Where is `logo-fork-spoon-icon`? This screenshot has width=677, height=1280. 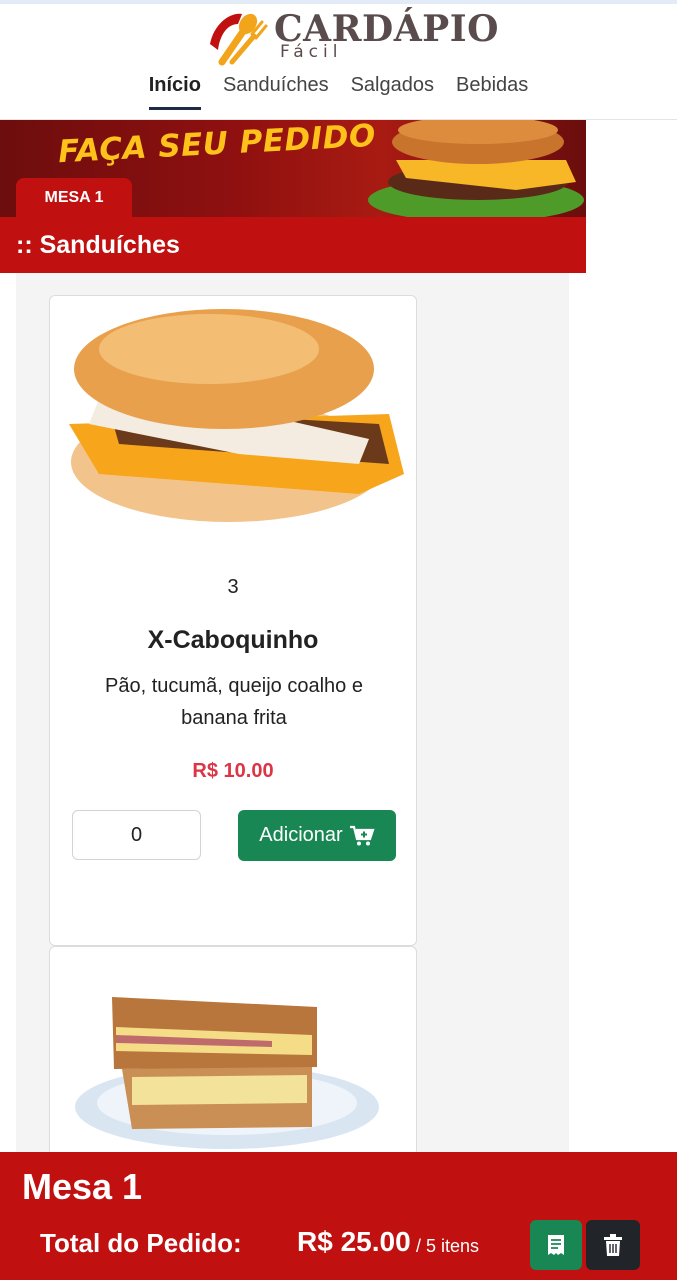
logo-fork-spoon-icon is located at coordinates (239, 39).